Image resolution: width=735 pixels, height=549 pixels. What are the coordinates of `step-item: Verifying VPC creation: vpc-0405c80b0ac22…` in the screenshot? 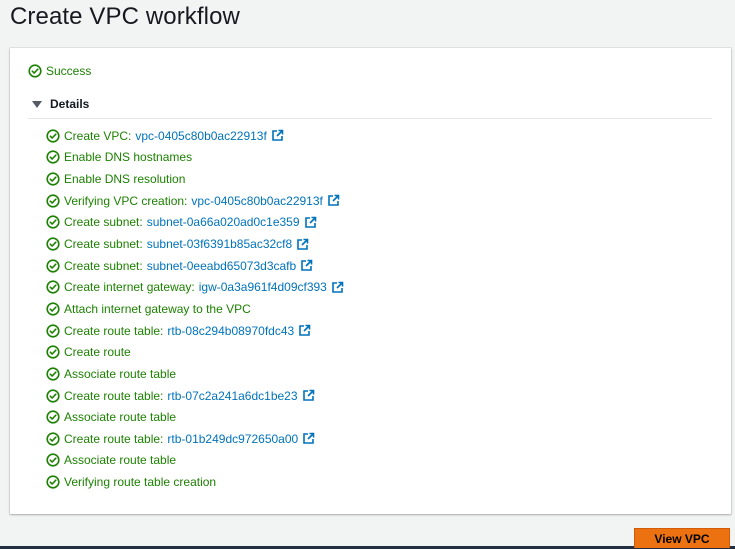 It's located at (195, 201).